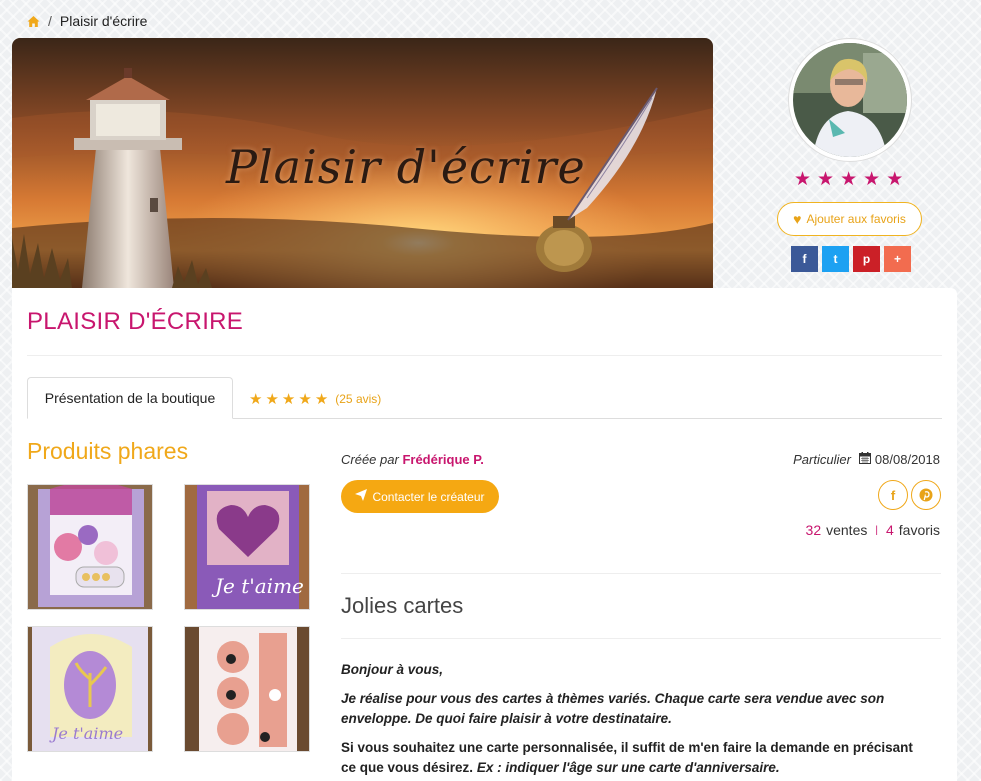 Image resolution: width=981 pixels, height=781 pixels. What do you see at coordinates (909, 495) in the screenshot?
I see `creator-social-links: f` at bounding box center [909, 495].